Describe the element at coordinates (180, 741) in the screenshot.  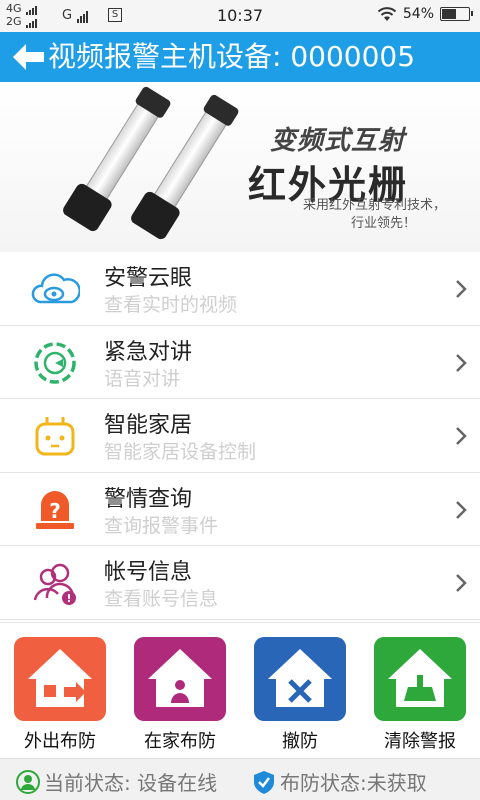
I see `action-label: 在家布防` at that location.